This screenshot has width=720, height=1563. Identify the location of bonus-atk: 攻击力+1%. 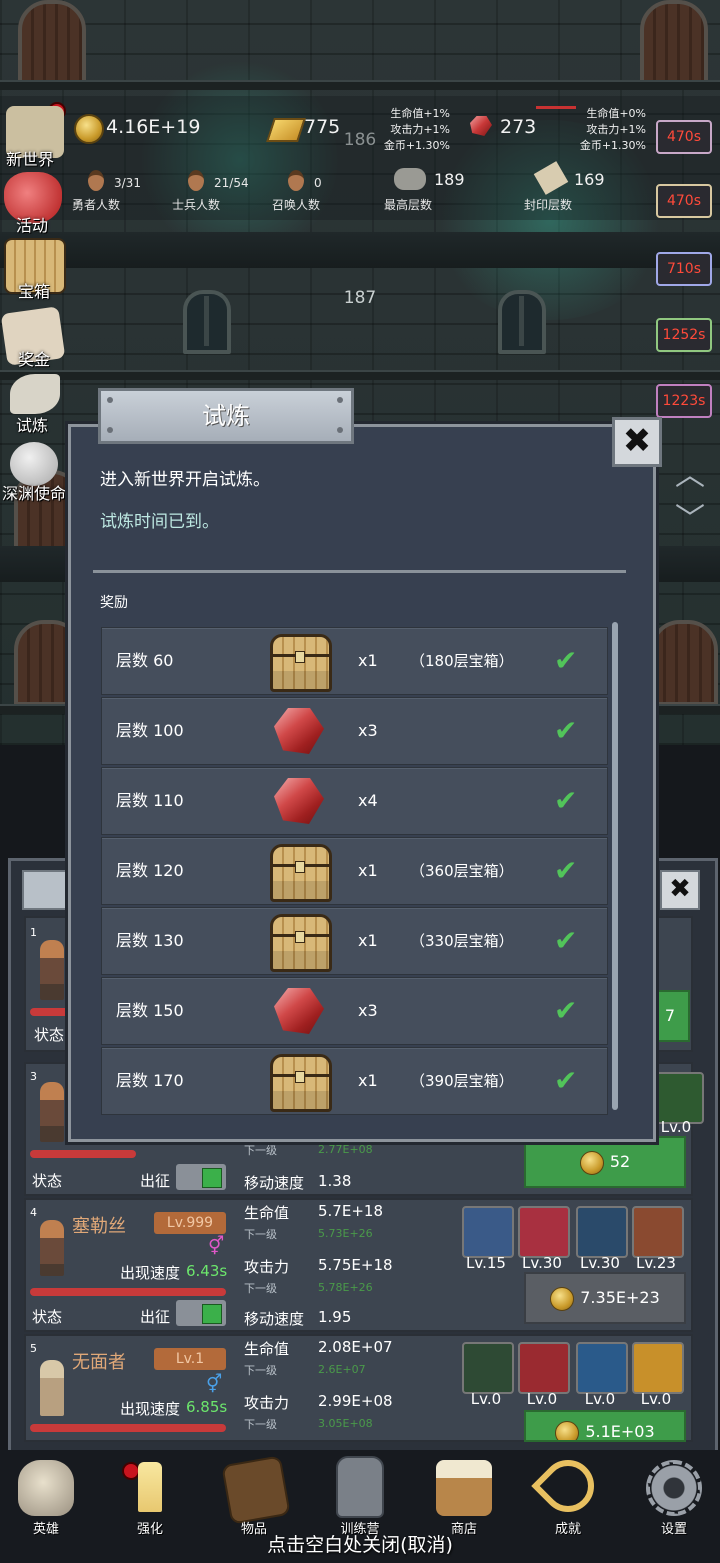
(420, 129).